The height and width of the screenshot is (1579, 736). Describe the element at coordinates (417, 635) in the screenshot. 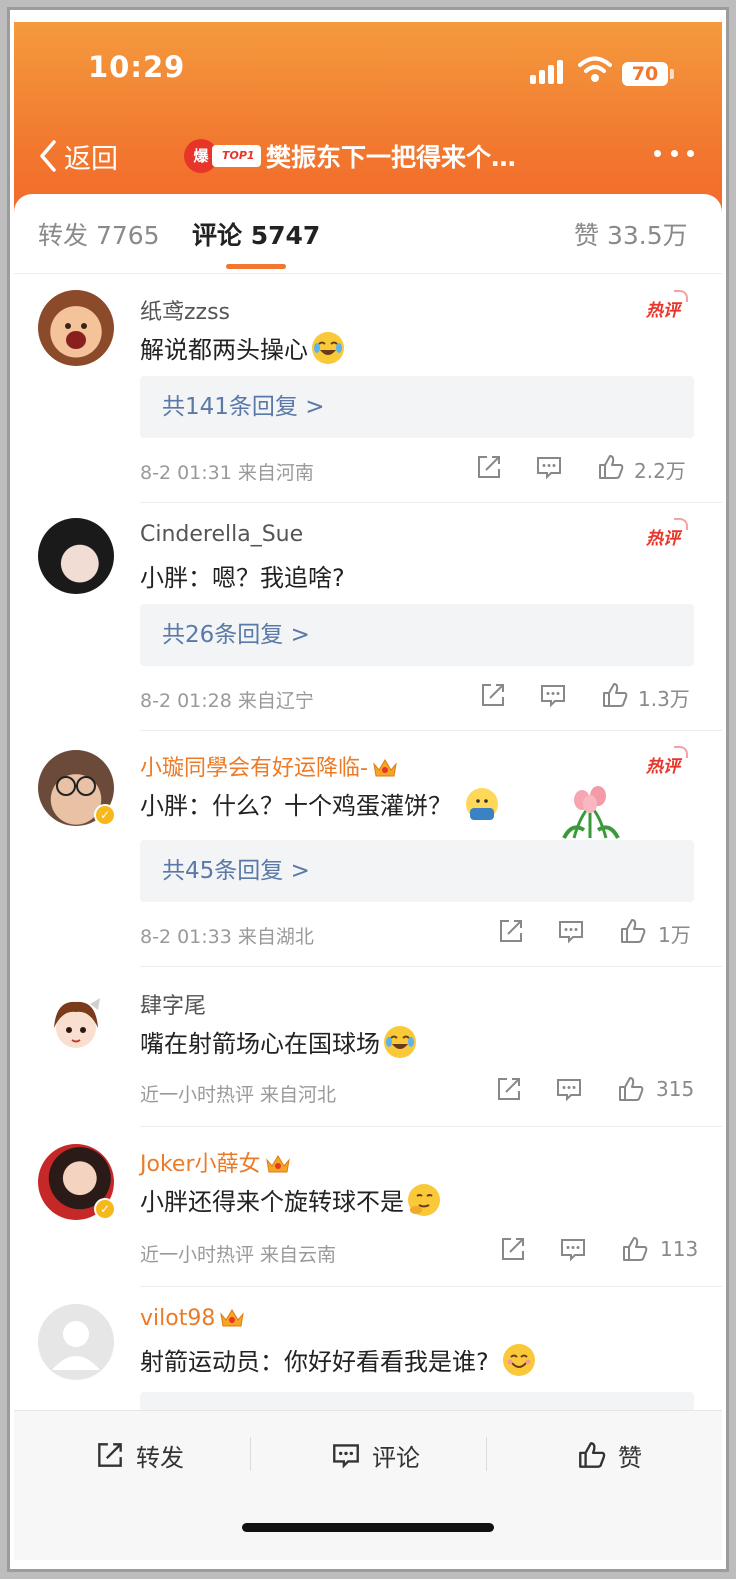

I see `replies-link: 共26条回复 >` at that location.